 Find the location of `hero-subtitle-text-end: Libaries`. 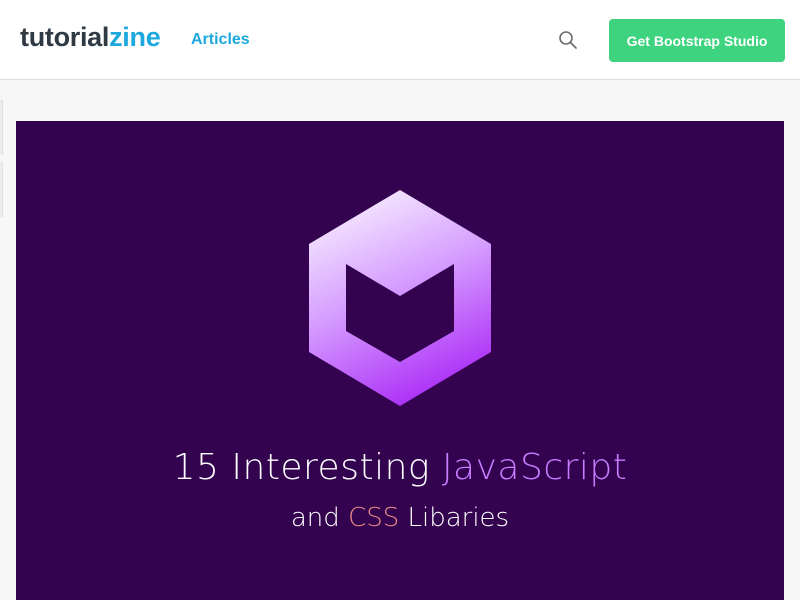

hero-subtitle-text-end: Libaries is located at coordinates (454, 518).